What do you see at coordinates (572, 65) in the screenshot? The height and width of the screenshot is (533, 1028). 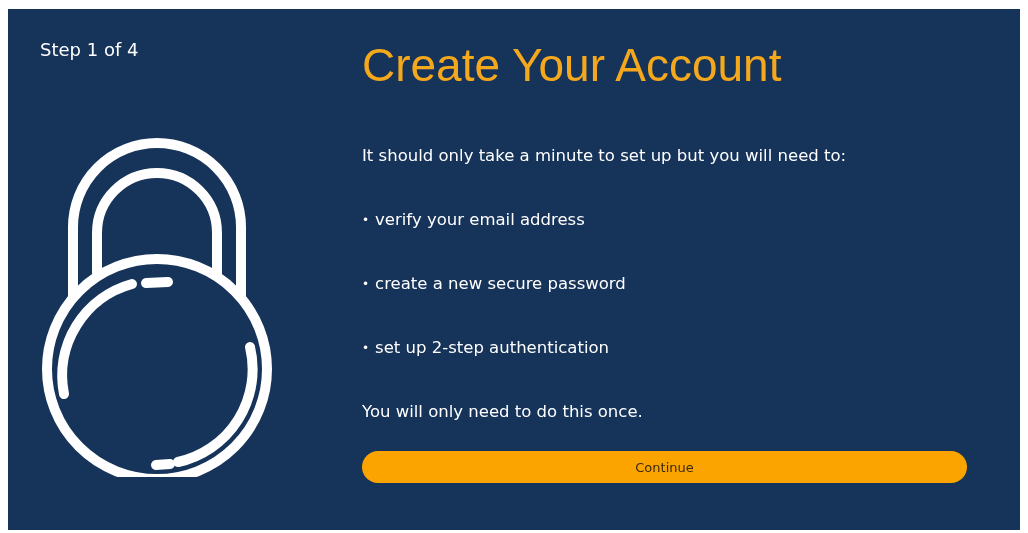 I see `page-title: Create Your Account` at bounding box center [572, 65].